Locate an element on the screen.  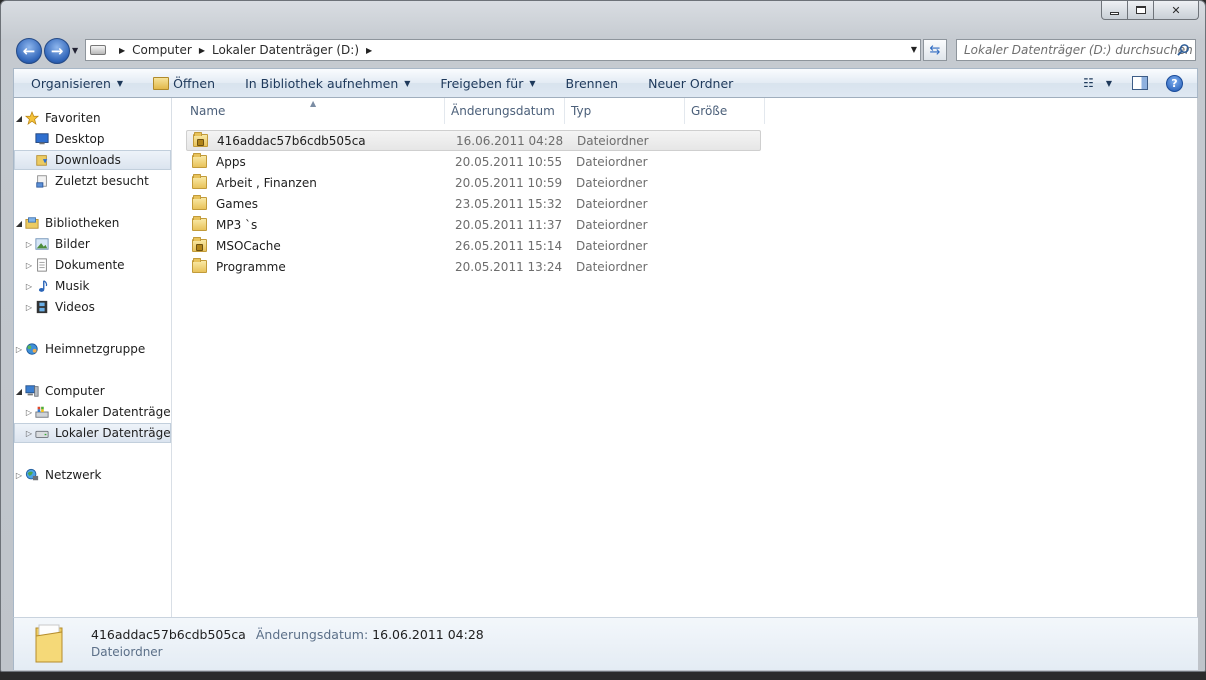
refresh-button: ⇆ is located at coordinates (935, 50).